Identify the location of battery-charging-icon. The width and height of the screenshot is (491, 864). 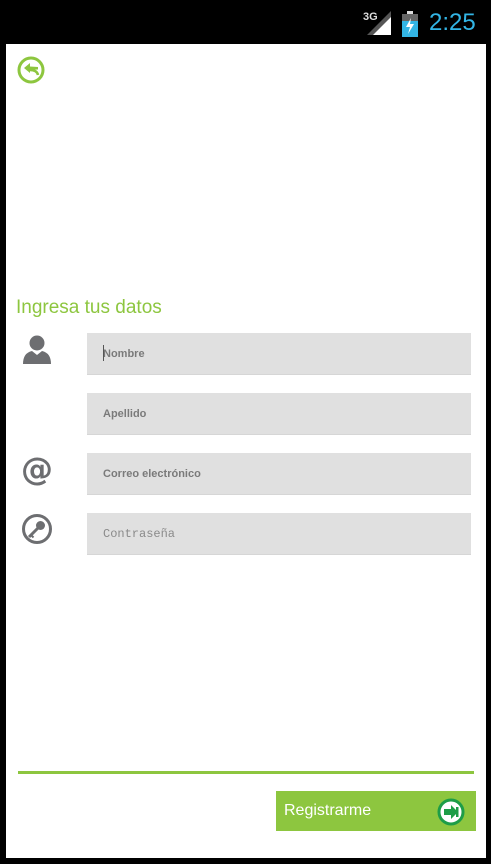
(410, 24).